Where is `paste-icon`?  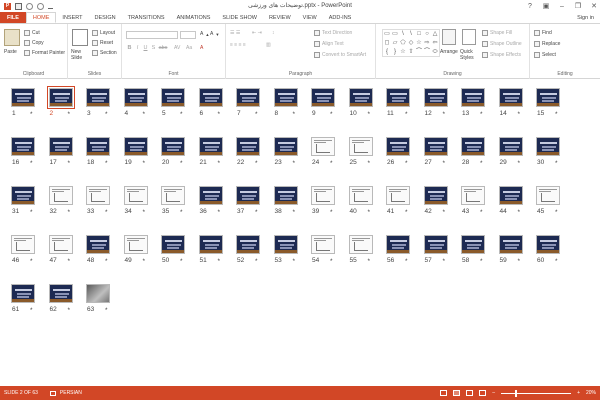 paste-icon is located at coordinates (12, 37).